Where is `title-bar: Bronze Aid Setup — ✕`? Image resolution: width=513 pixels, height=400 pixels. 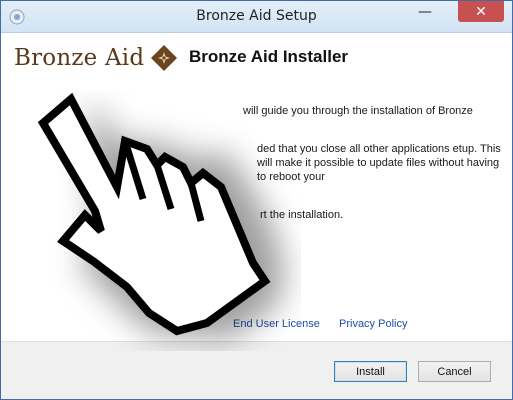 title-bar: Bronze Aid Setup — ✕ is located at coordinates (256, 17).